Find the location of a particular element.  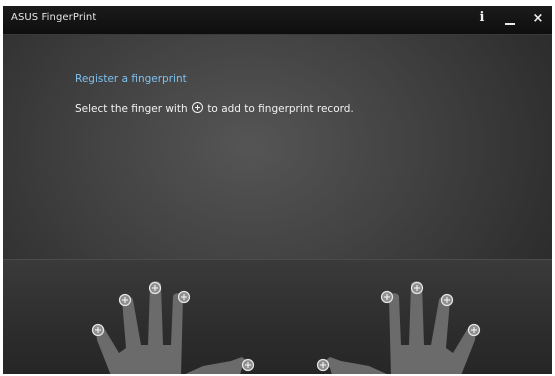

title-bar: ASUS FingerPrint i × is located at coordinates (277, 20).